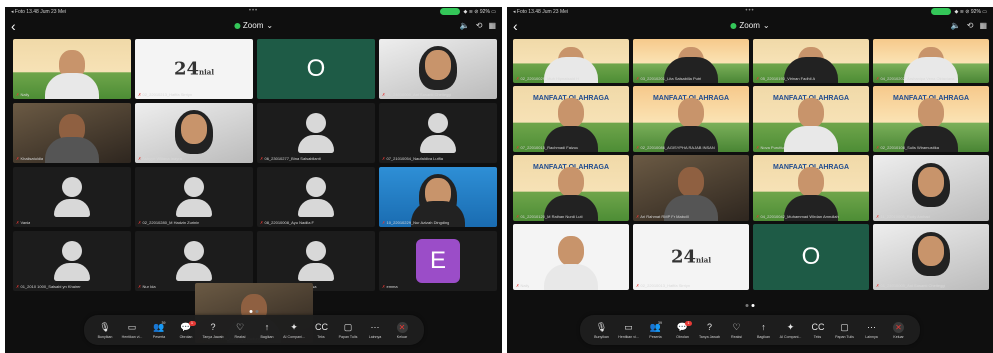 The width and height of the screenshot is (993, 353). I want to click on leave-icon: ✕, so click(898, 327).